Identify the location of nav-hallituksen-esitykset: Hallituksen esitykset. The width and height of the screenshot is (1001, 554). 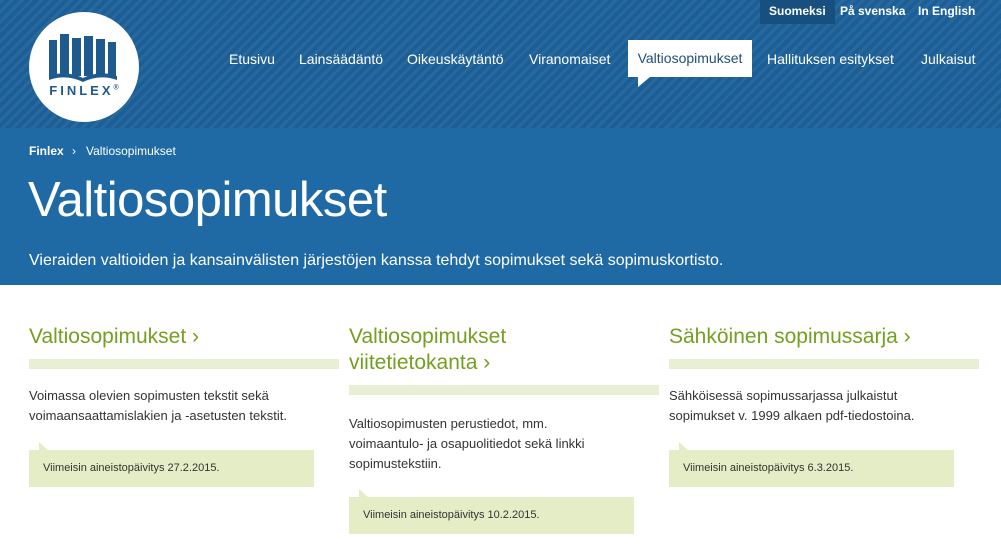
(830, 59).